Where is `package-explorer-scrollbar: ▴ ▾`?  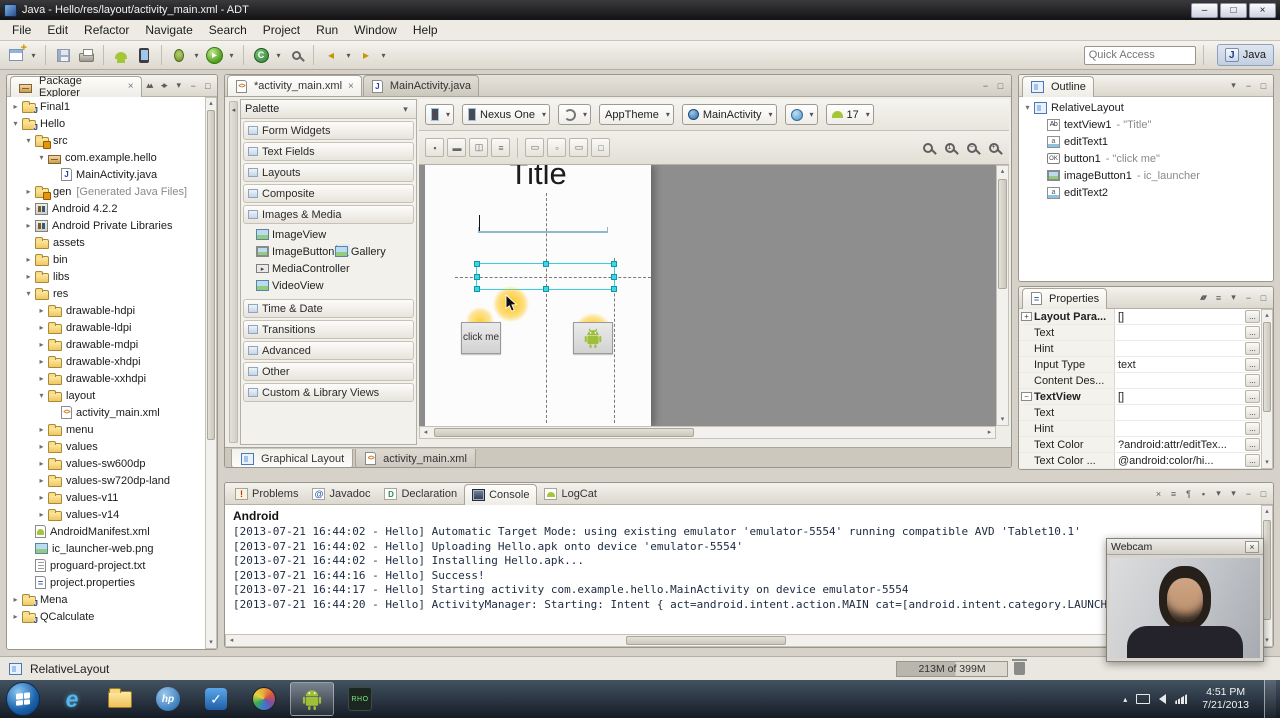 package-explorer-scrollbar: ▴ ▾ is located at coordinates (211, 373).